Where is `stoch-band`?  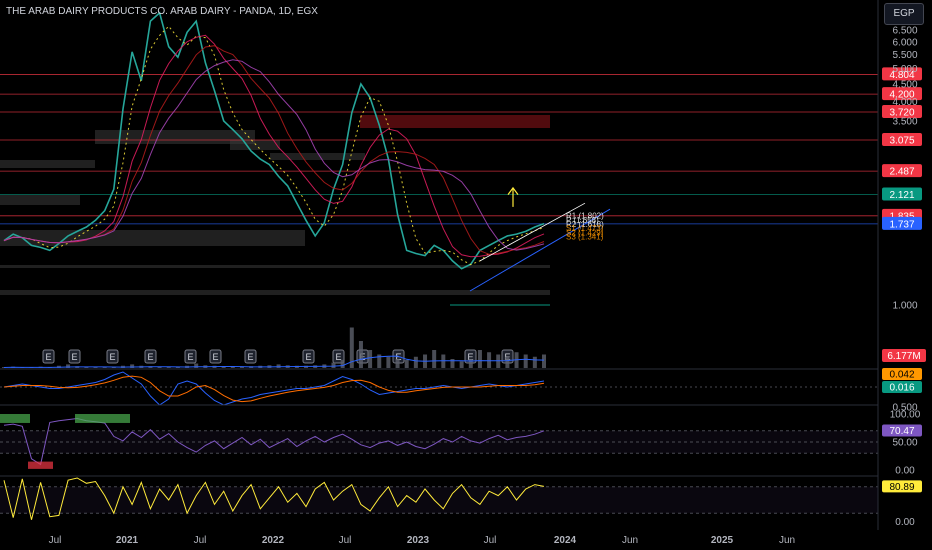
stoch-band is located at coordinates (439, 500).